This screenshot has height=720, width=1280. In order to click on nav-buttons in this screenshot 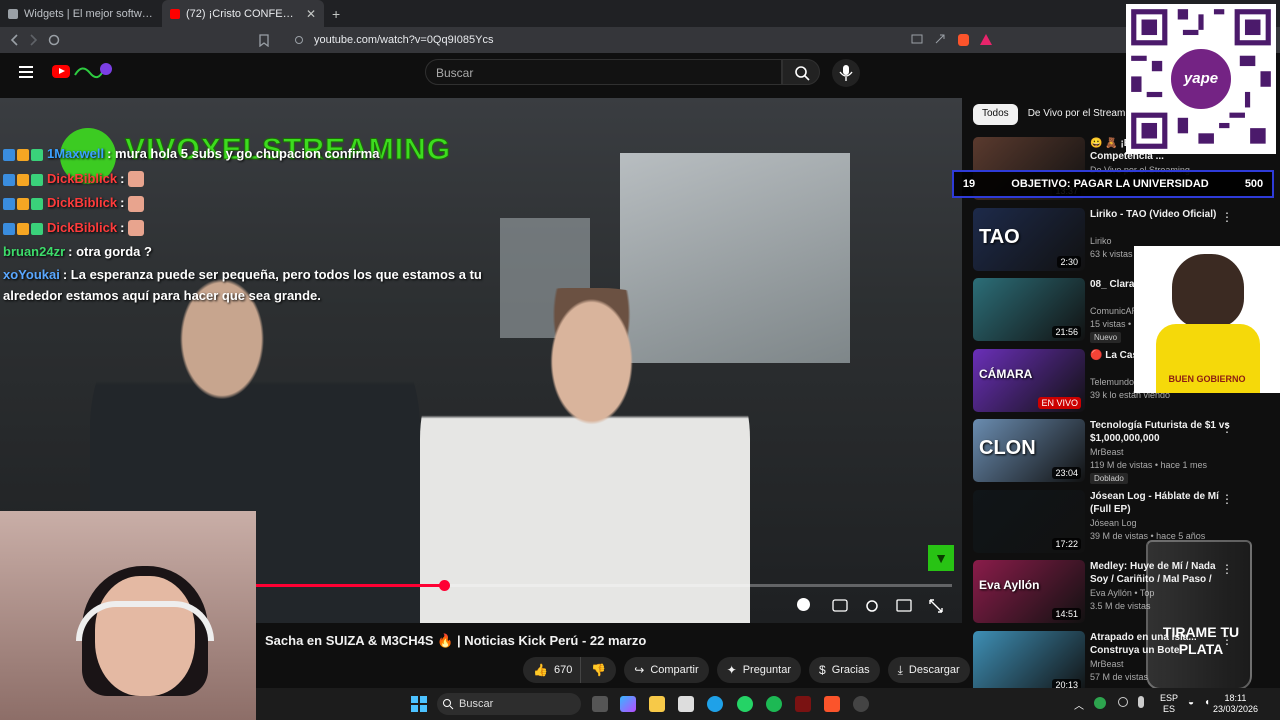, I will do `click(35, 40)`.